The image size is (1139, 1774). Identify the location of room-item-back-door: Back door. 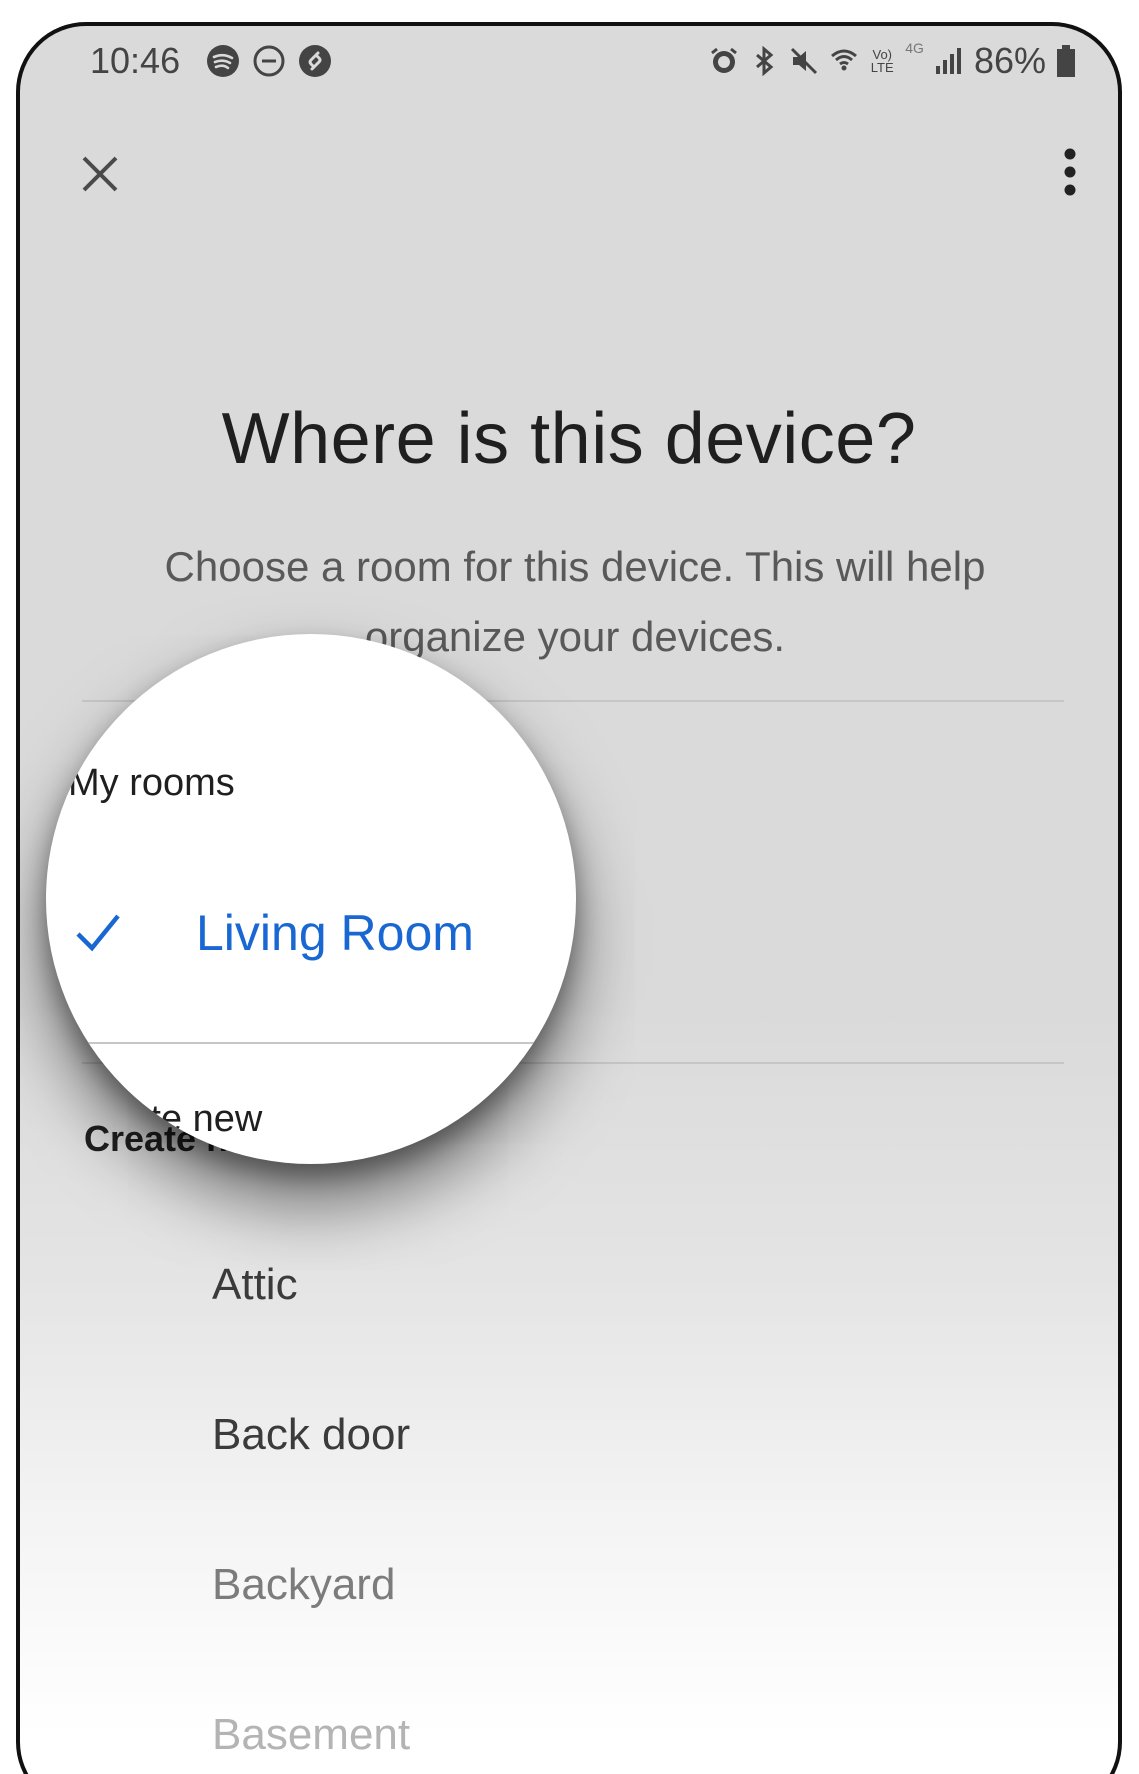
(569, 1470).